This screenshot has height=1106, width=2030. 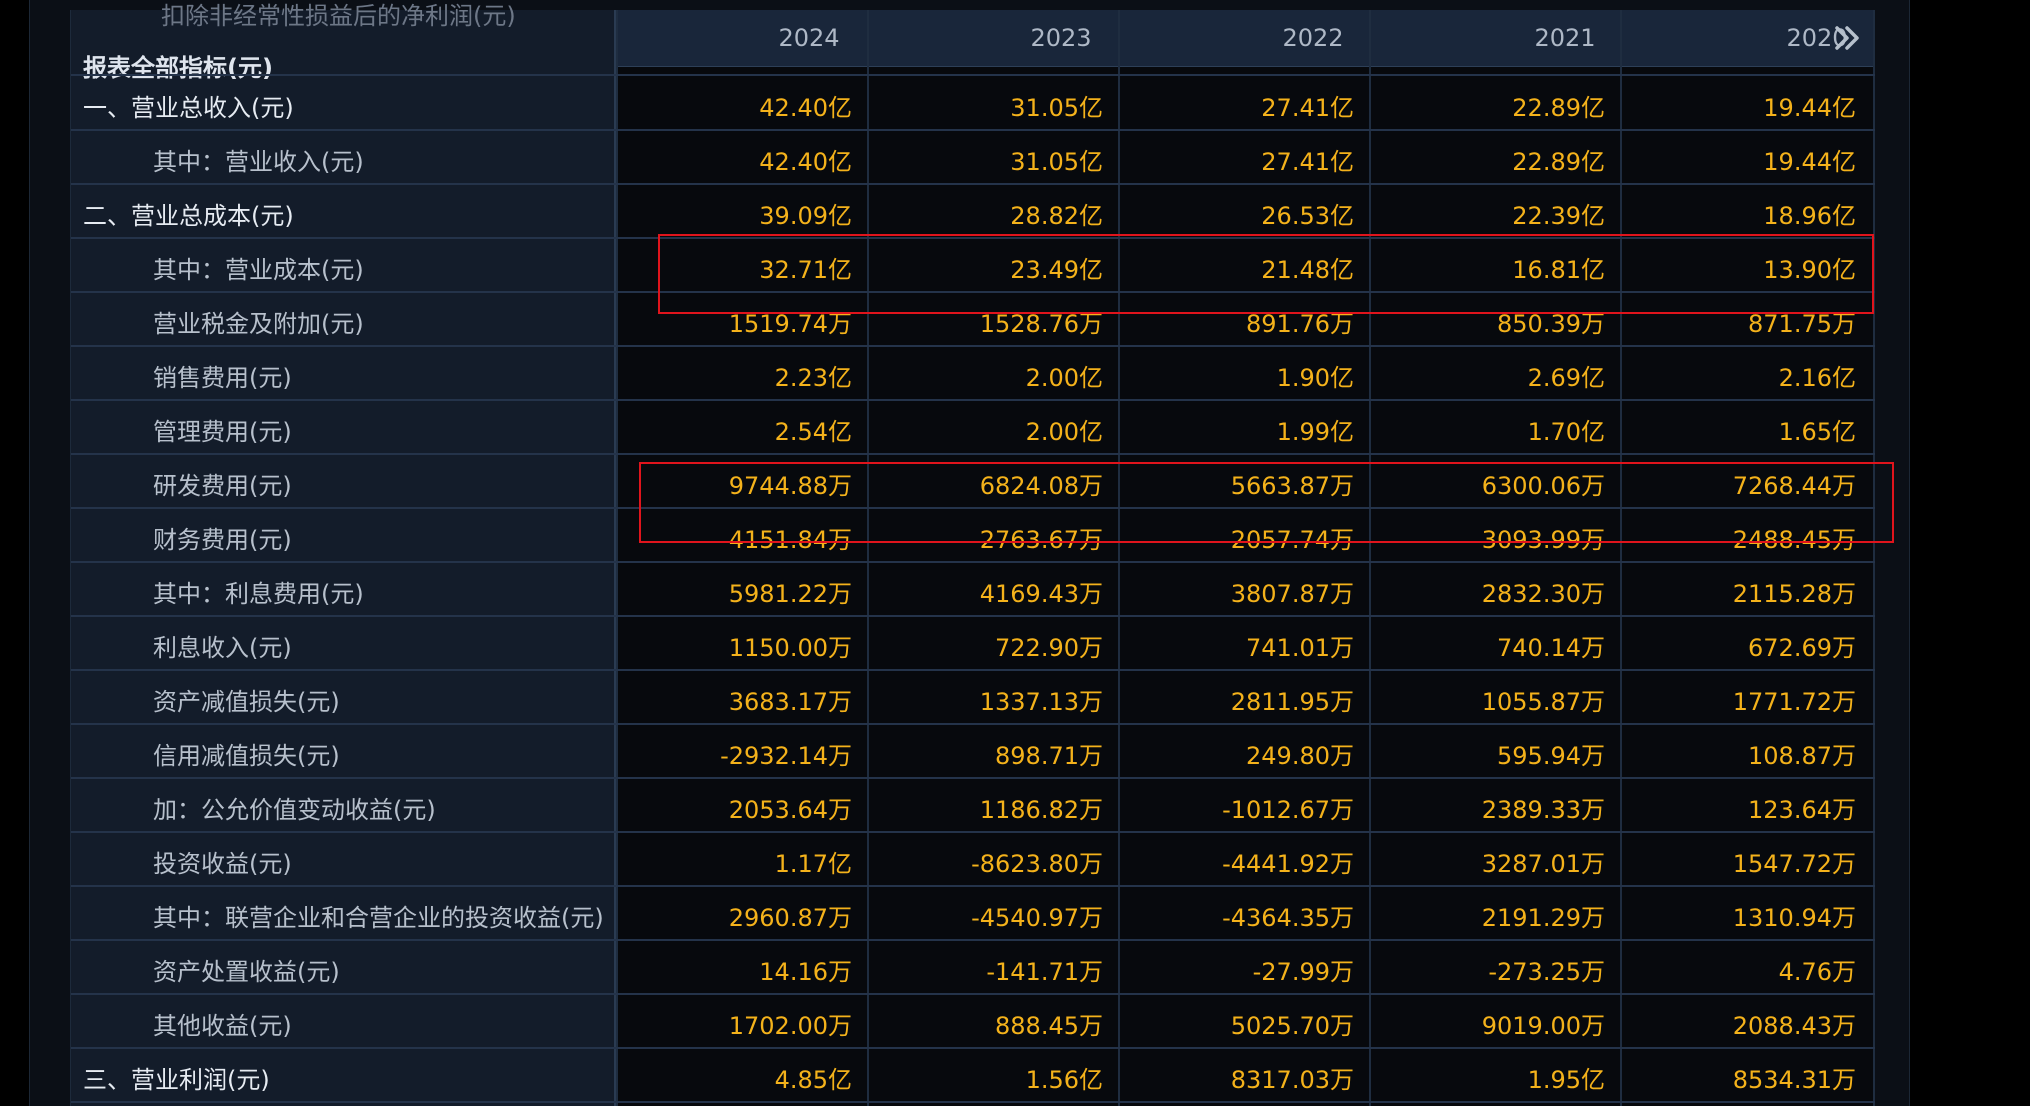 I want to click on value-cell-2022: 741.01万, so click(x=1300, y=648).